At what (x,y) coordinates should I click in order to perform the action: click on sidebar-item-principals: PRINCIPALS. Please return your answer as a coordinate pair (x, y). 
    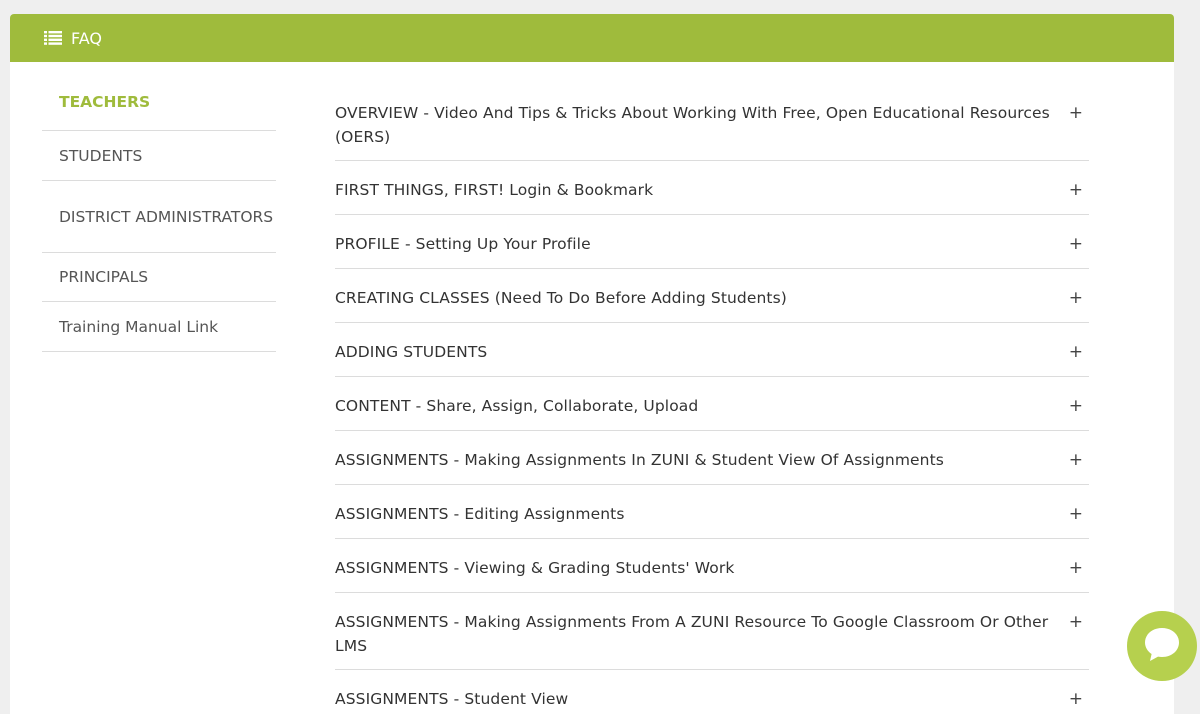
    Looking at the image, I should click on (159, 277).